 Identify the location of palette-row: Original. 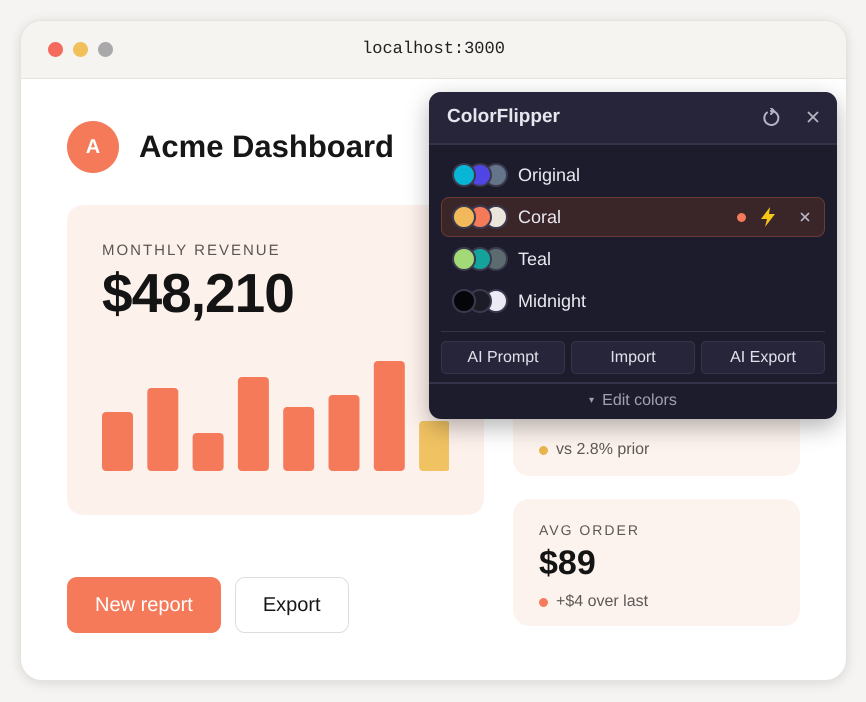
(633, 175).